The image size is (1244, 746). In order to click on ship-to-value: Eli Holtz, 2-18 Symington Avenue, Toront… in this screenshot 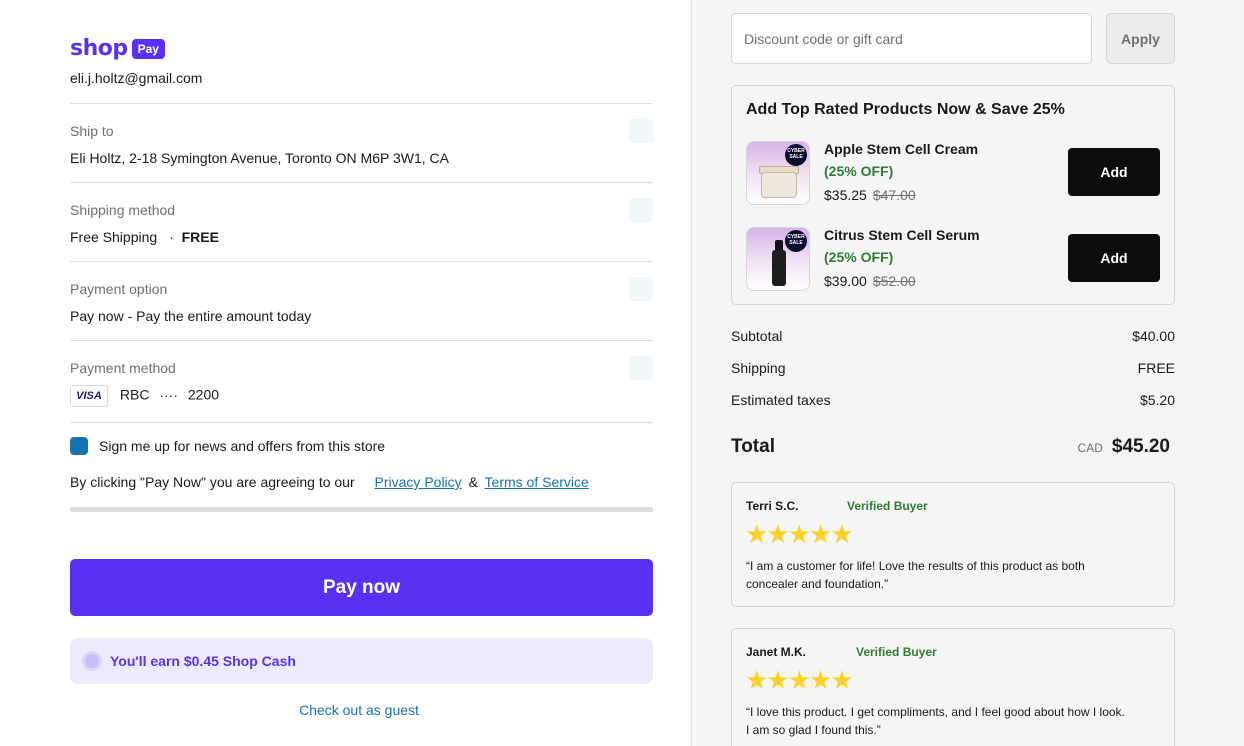, I will do `click(259, 158)`.